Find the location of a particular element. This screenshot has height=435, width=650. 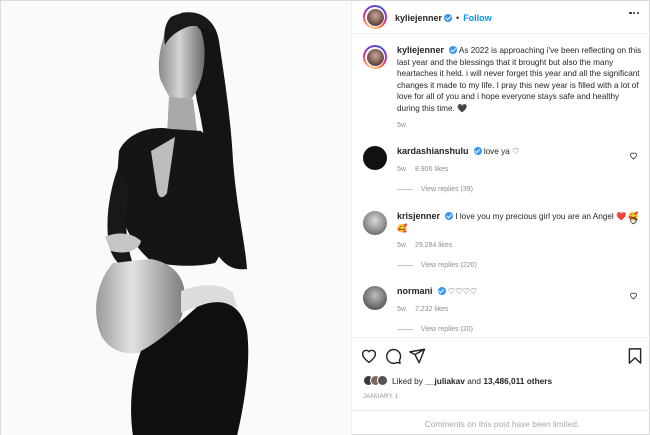

comment-text: ♡♡♡♡ is located at coordinates (462, 291).